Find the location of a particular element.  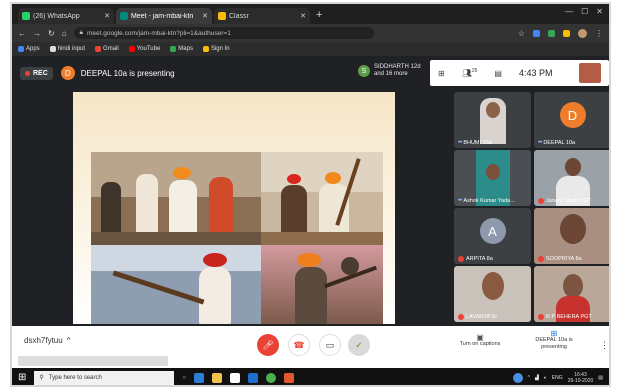

pinned-participant: S SIDDHARTH 12d and 16 more is located at coordinates (389, 71).